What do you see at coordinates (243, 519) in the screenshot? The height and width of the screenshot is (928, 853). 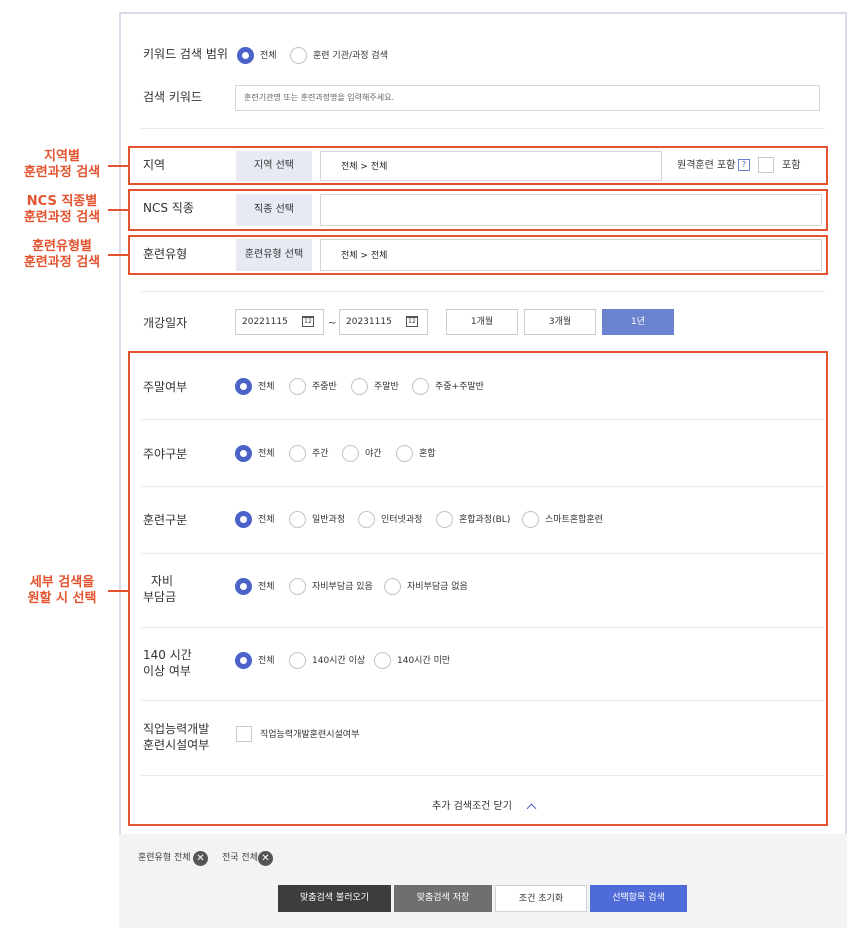 I see `training-class-all-radio` at bounding box center [243, 519].